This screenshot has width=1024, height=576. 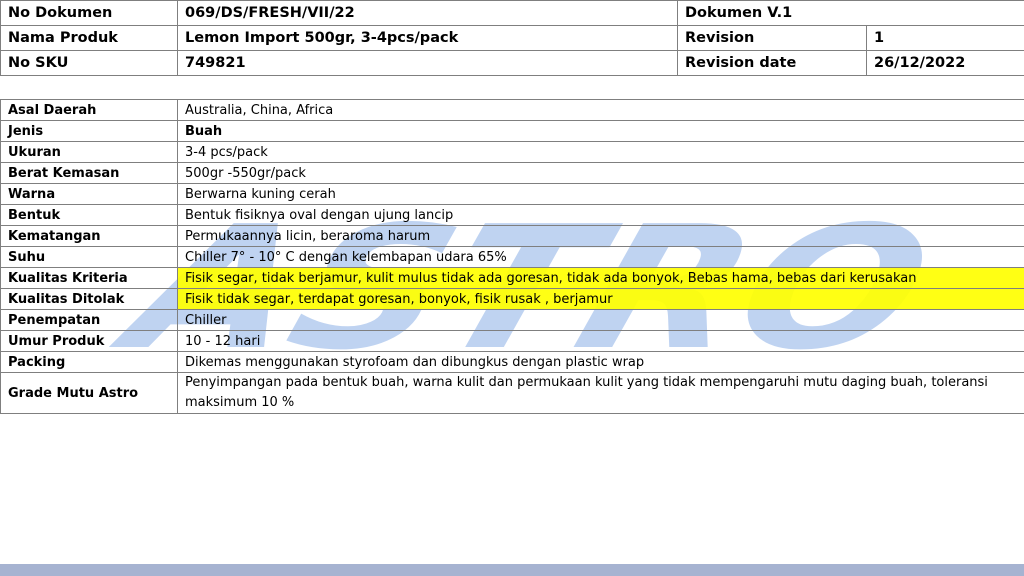 What do you see at coordinates (89, 63) in the screenshot?
I see `sku-label: No SKU` at bounding box center [89, 63].